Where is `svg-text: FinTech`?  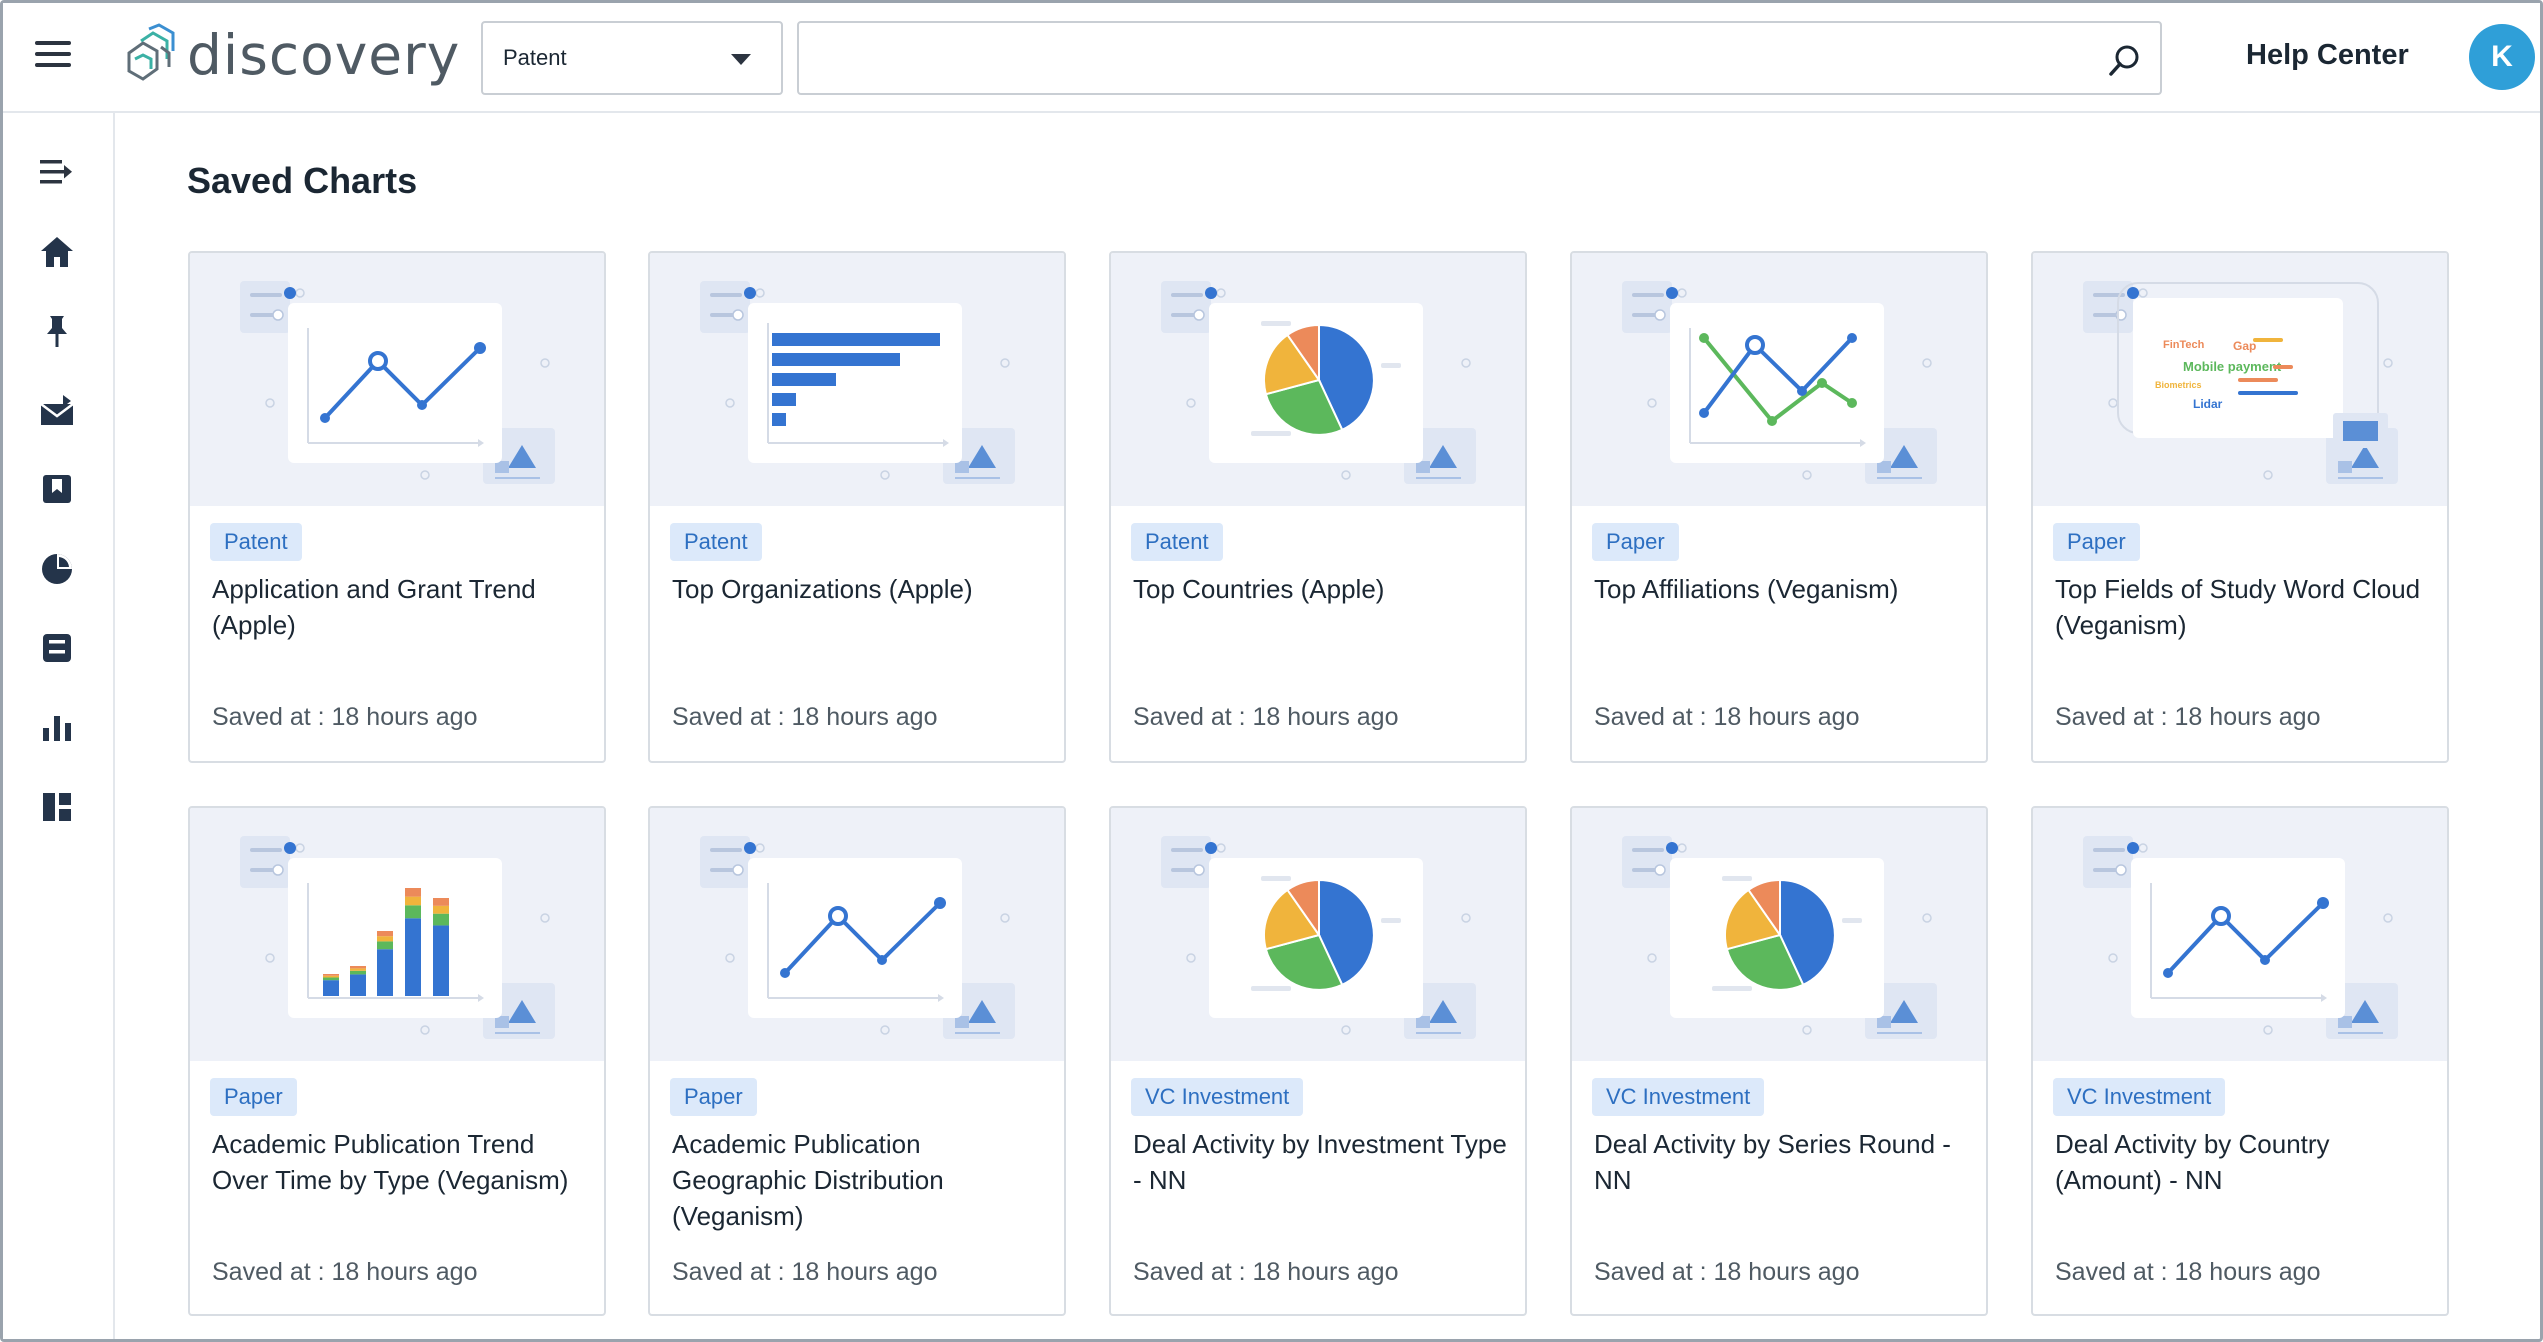
svg-text: FinTech is located at coordinates (2184, 345).